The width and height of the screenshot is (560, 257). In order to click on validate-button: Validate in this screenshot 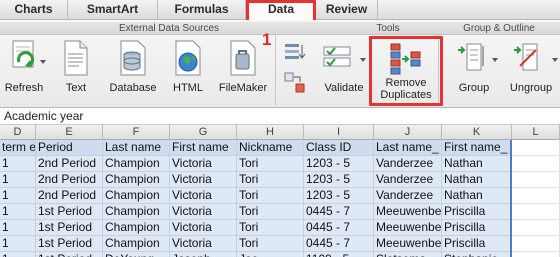, I will do `click(344, 71)`.